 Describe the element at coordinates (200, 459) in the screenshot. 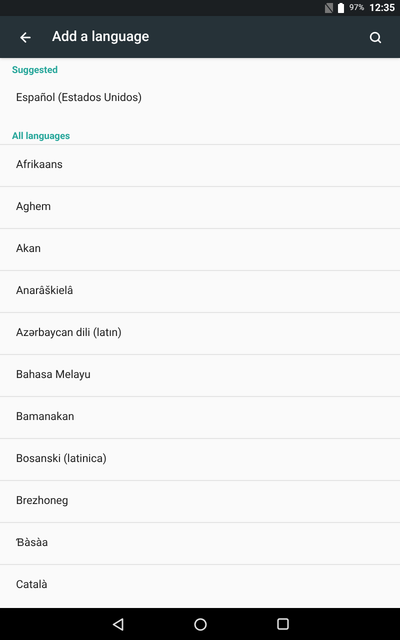

I see `language-item: Bosanski (latinica)` at that location.